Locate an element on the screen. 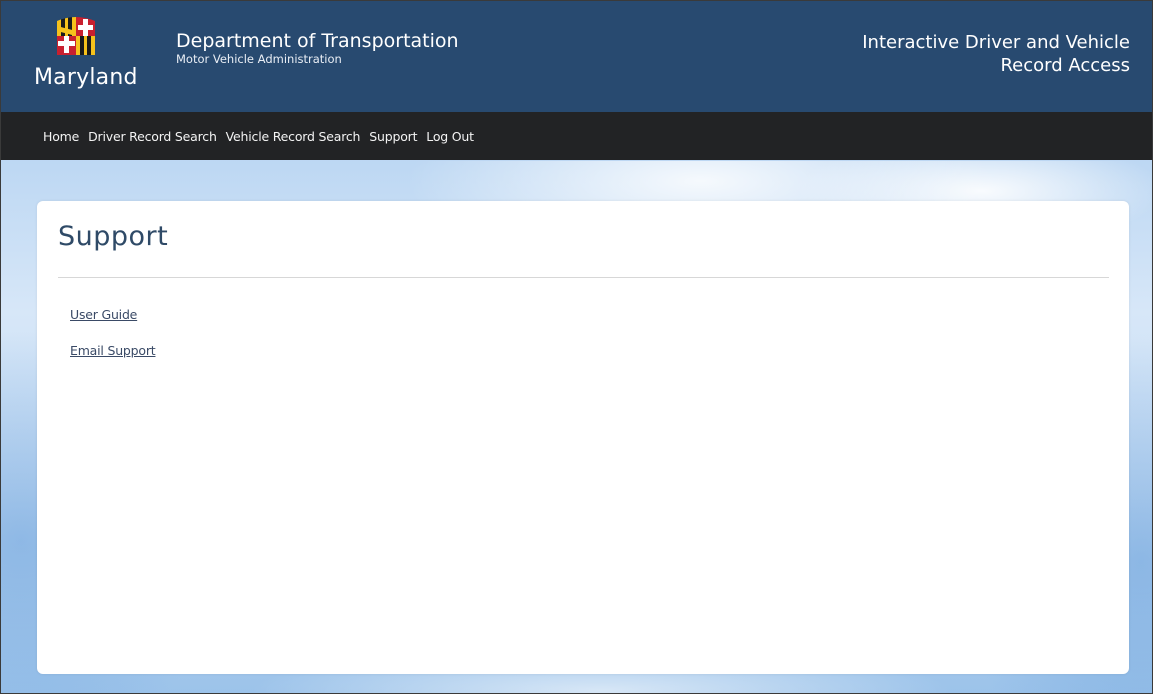 Image resolution: width=1153 pixels, height=694 pixels. nav-log-out: Log Out is located at coordinates (450, 136).